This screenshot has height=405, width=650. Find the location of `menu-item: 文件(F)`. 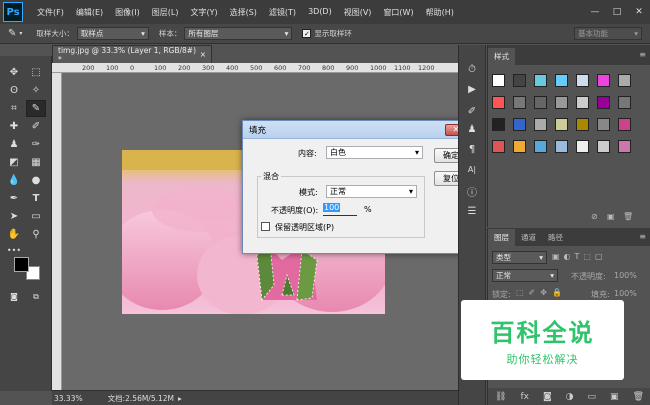

menu-item: 文件(F) is located at coordinates (50, 12).